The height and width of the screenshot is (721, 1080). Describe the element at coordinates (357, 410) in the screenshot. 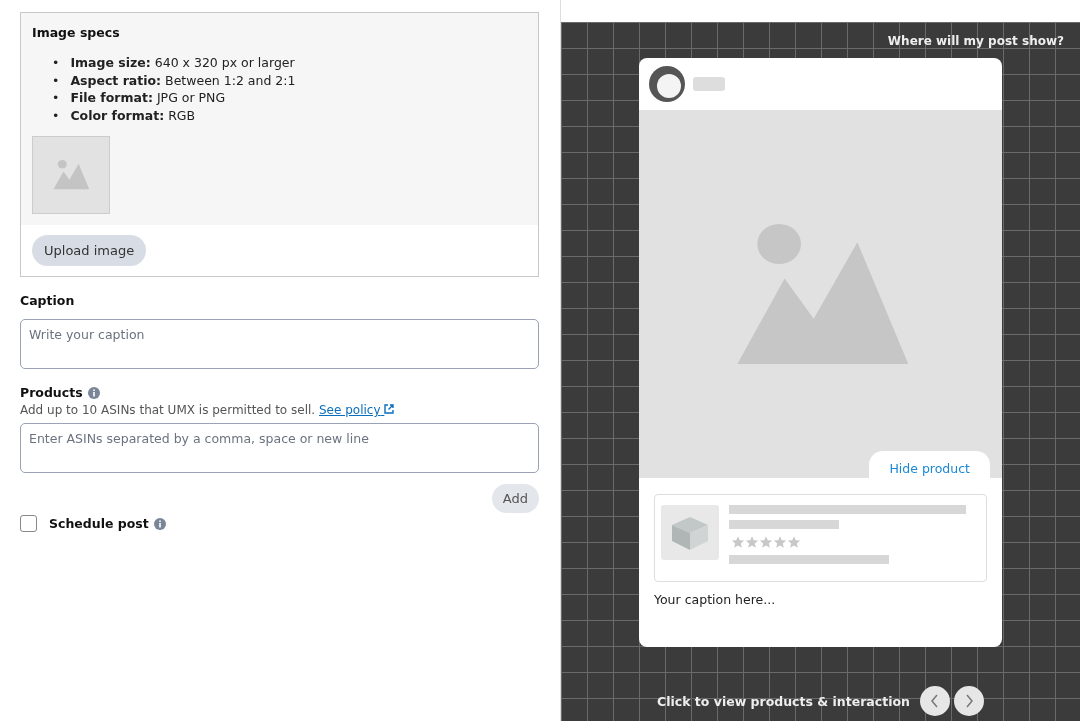

I see `see-policy-link: See policy` at that location.